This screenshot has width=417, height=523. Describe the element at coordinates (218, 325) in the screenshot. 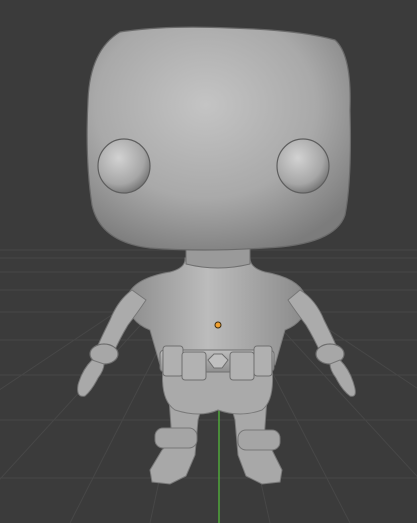

I see `object-origin-dot` at that location.